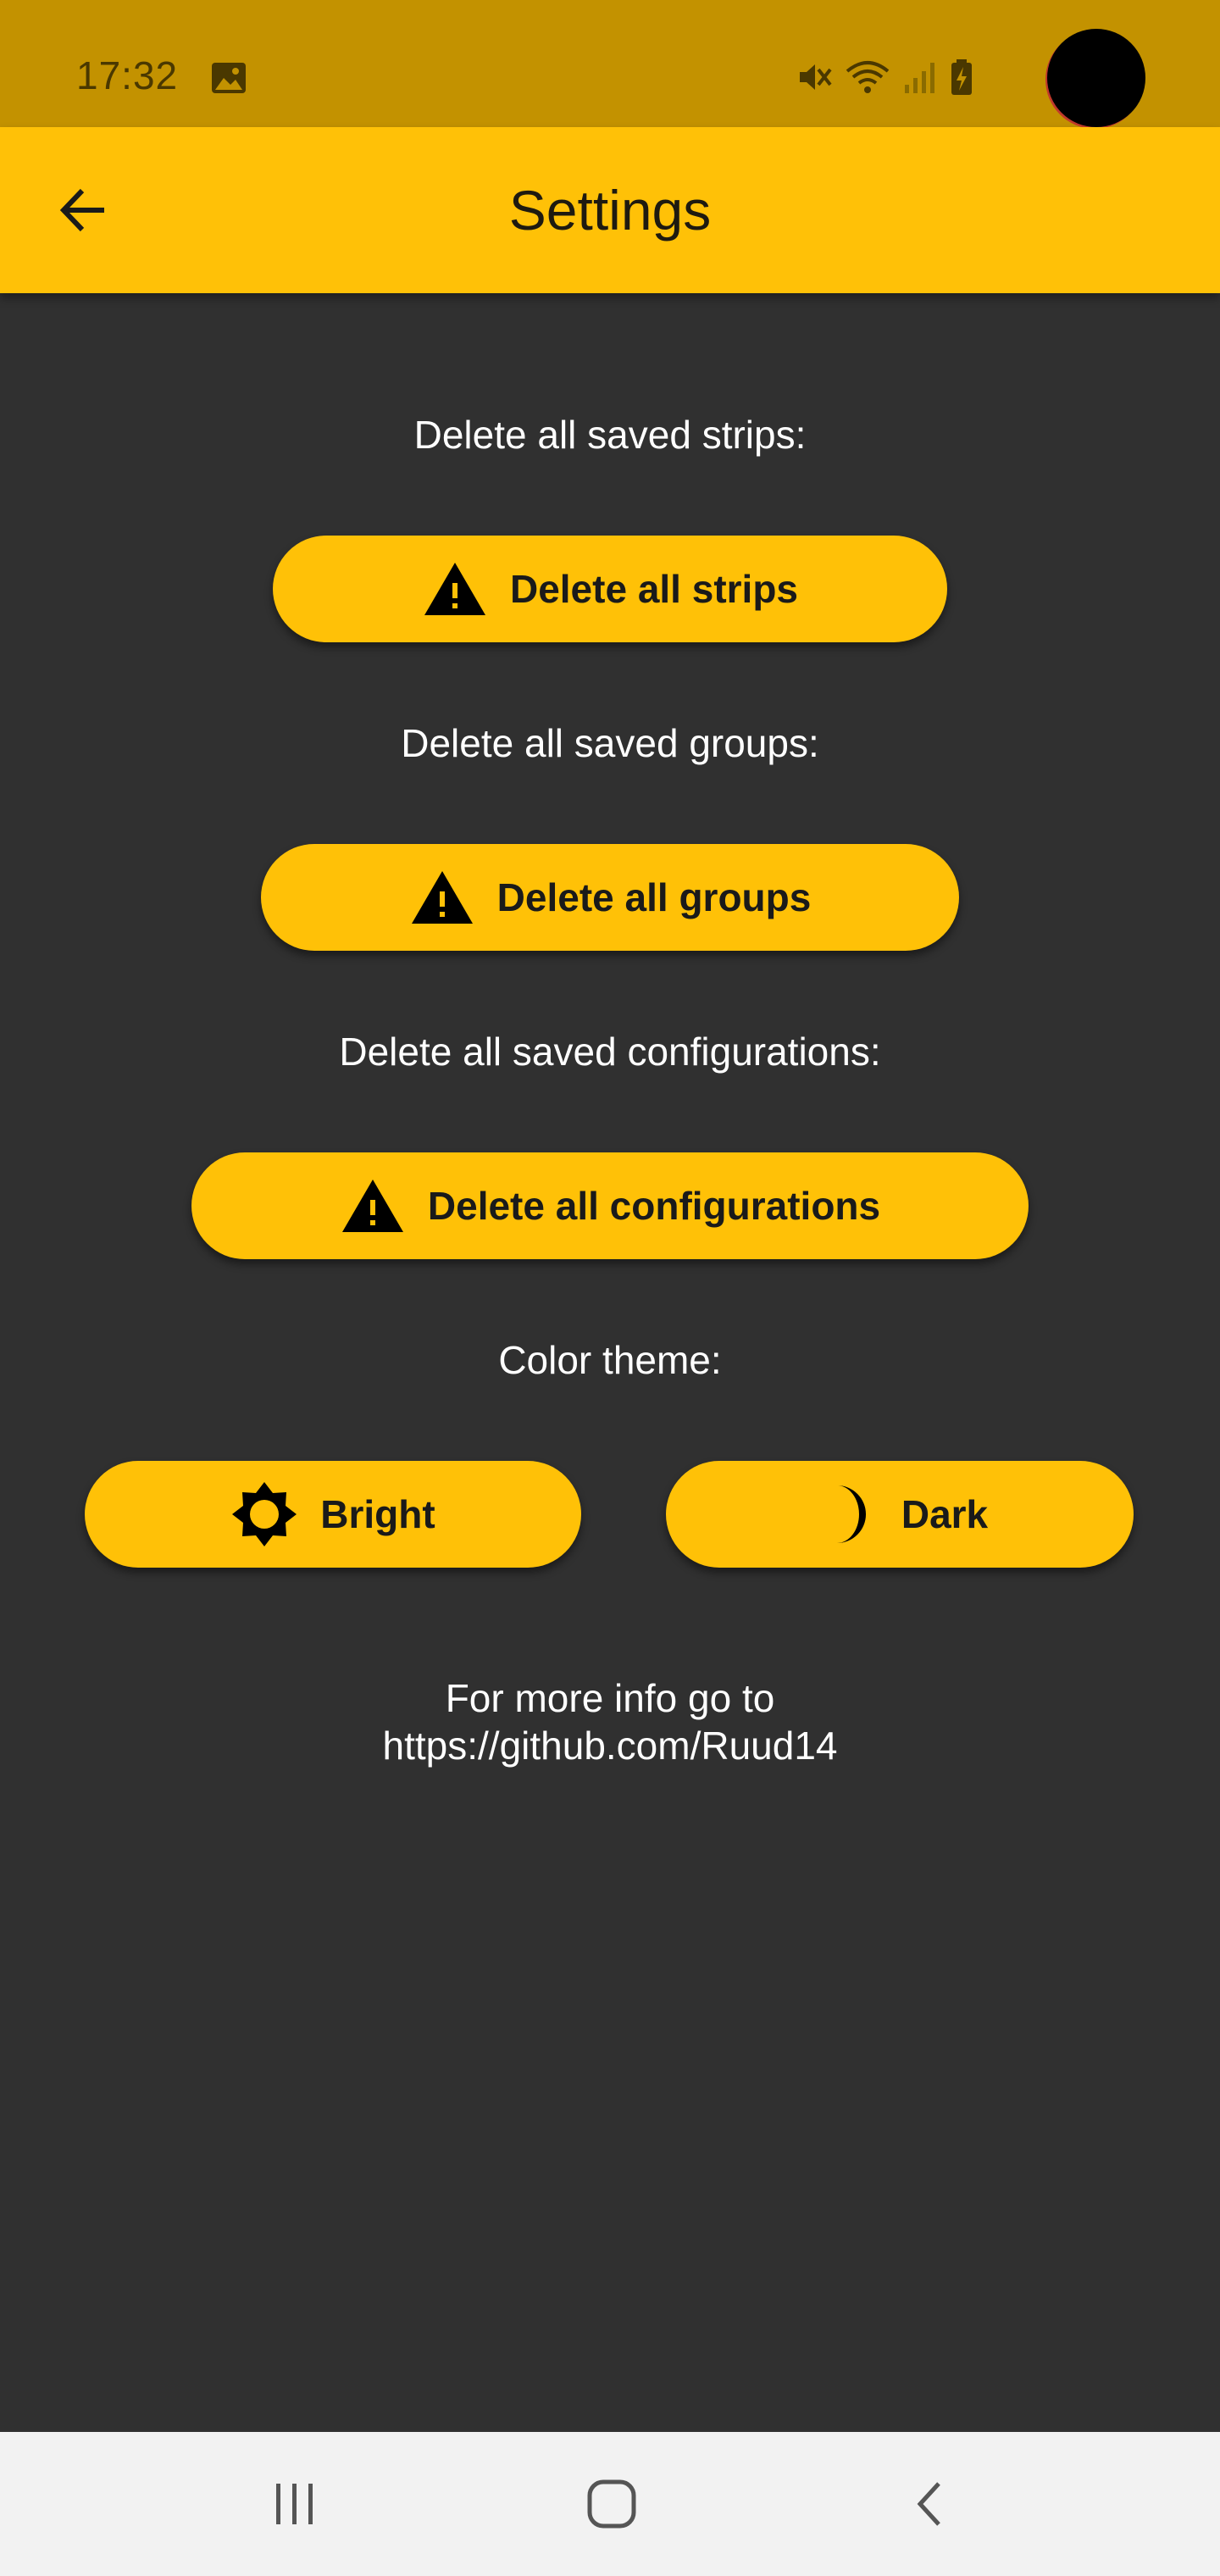  Describe the element at coordinates (610, 1052) in the screenshot. I see `configurations-label: Delete all saved configurations:` at that location.